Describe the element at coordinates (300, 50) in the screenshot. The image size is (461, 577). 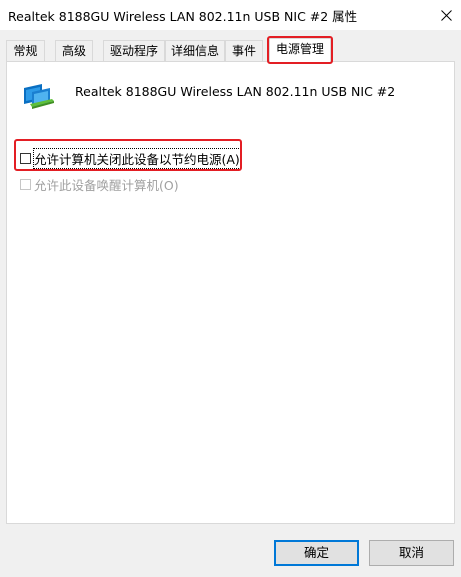
I see `tab-power-management: 电源管理` at that location.